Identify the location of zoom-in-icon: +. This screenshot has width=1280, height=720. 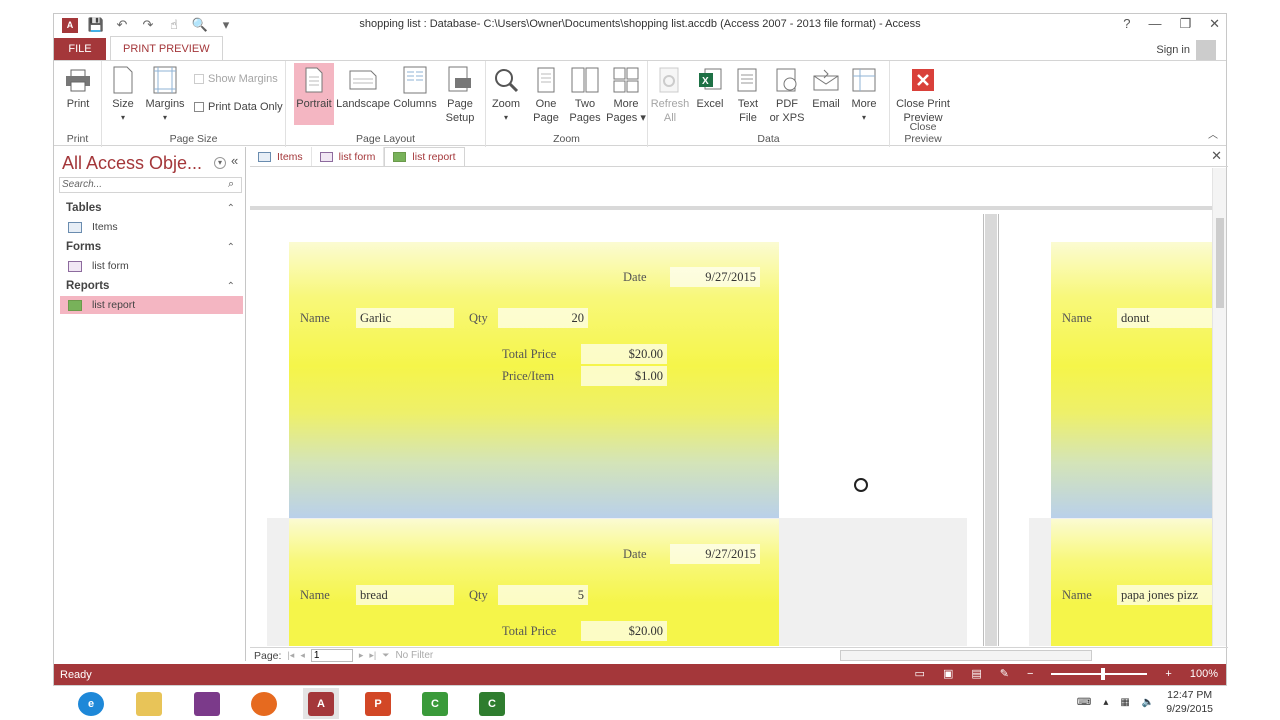
(1168, 674).